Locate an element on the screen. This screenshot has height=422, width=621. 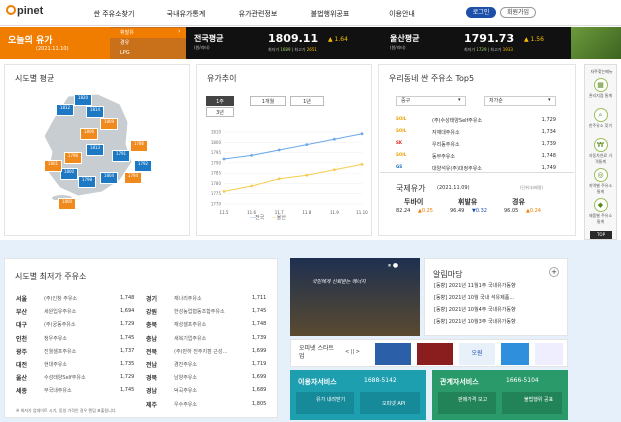
region-jeonbuk: 1796 is located at coordinates (73, 158).